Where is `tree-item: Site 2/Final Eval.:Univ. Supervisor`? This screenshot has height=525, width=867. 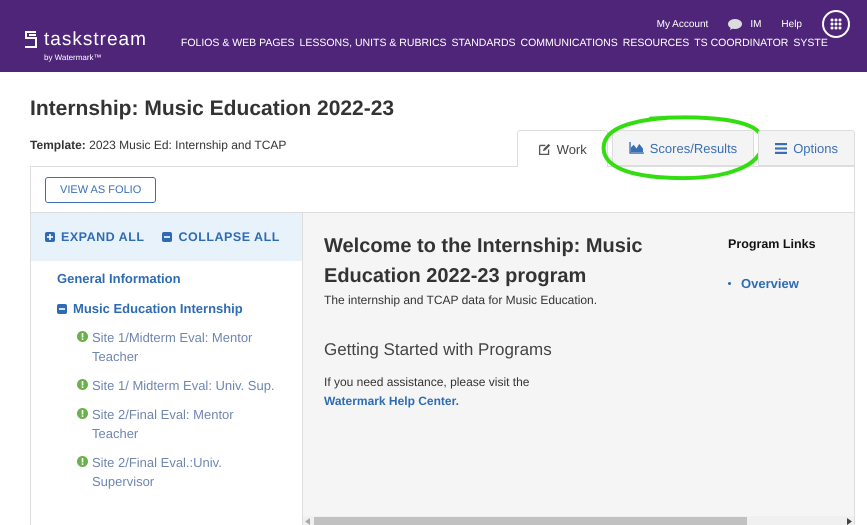
tree-item: Site 2/Final Eval.:Univ. Supervisor is located at coordinates (179, 472).